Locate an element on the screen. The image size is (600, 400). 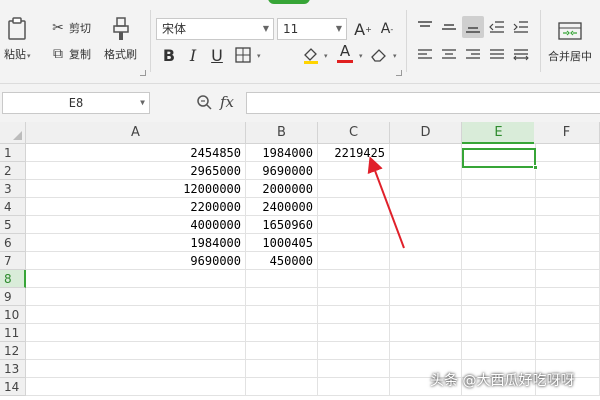
format-painter-button: 格式刷 is located at coordinates (120, 39).